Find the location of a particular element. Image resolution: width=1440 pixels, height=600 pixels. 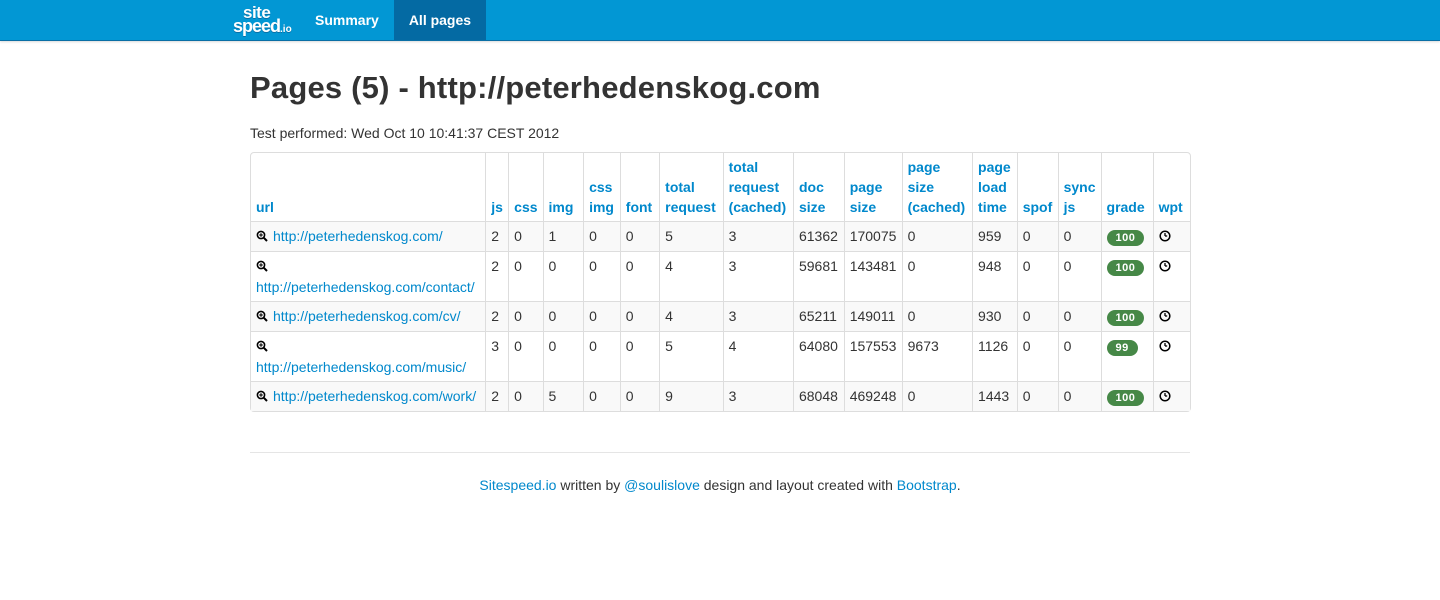

page-url-link: http://peterhedenskog.com/cv/ is located at coordinates (367, 316).